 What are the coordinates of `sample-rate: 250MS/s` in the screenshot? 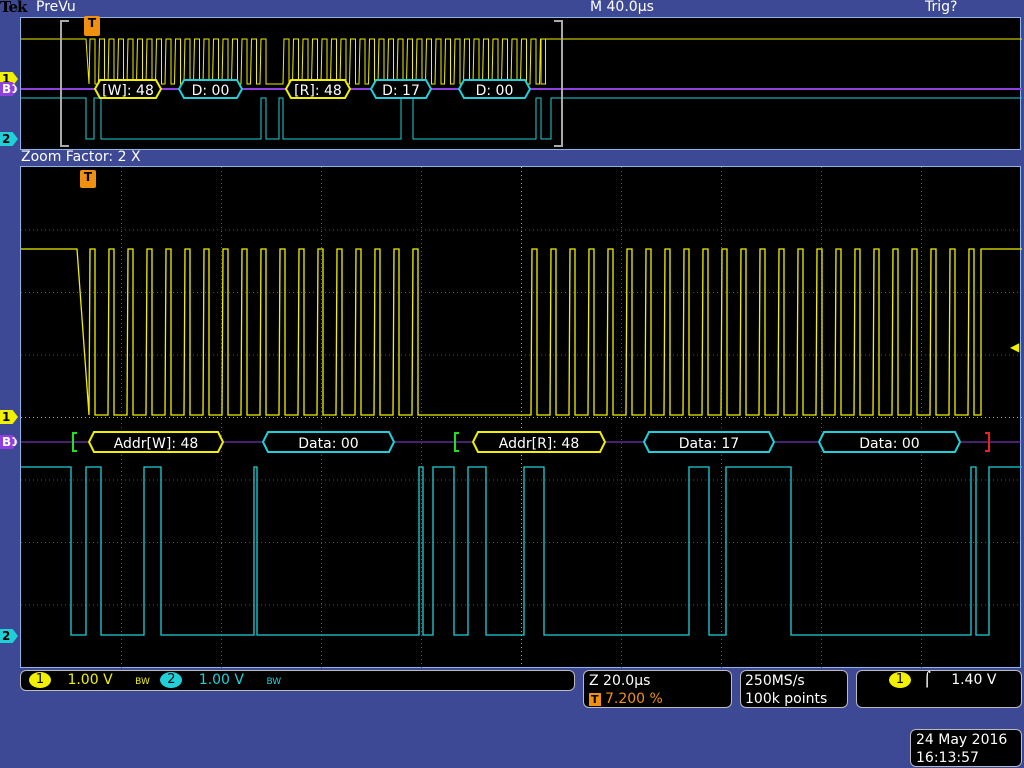 It's located at (775, 681).